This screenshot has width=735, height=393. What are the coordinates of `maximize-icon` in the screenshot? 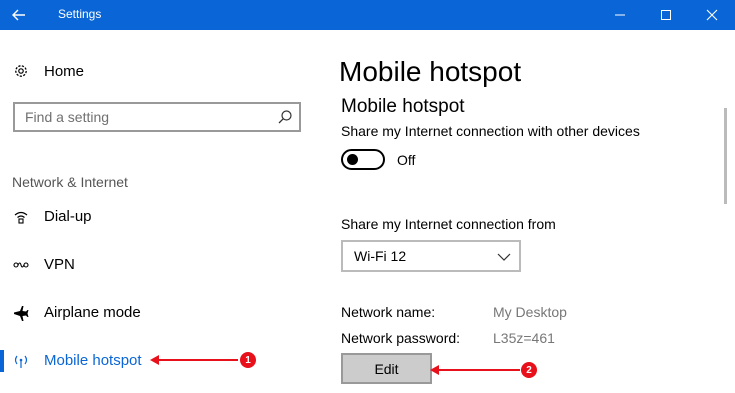 It's located at (666, 15).